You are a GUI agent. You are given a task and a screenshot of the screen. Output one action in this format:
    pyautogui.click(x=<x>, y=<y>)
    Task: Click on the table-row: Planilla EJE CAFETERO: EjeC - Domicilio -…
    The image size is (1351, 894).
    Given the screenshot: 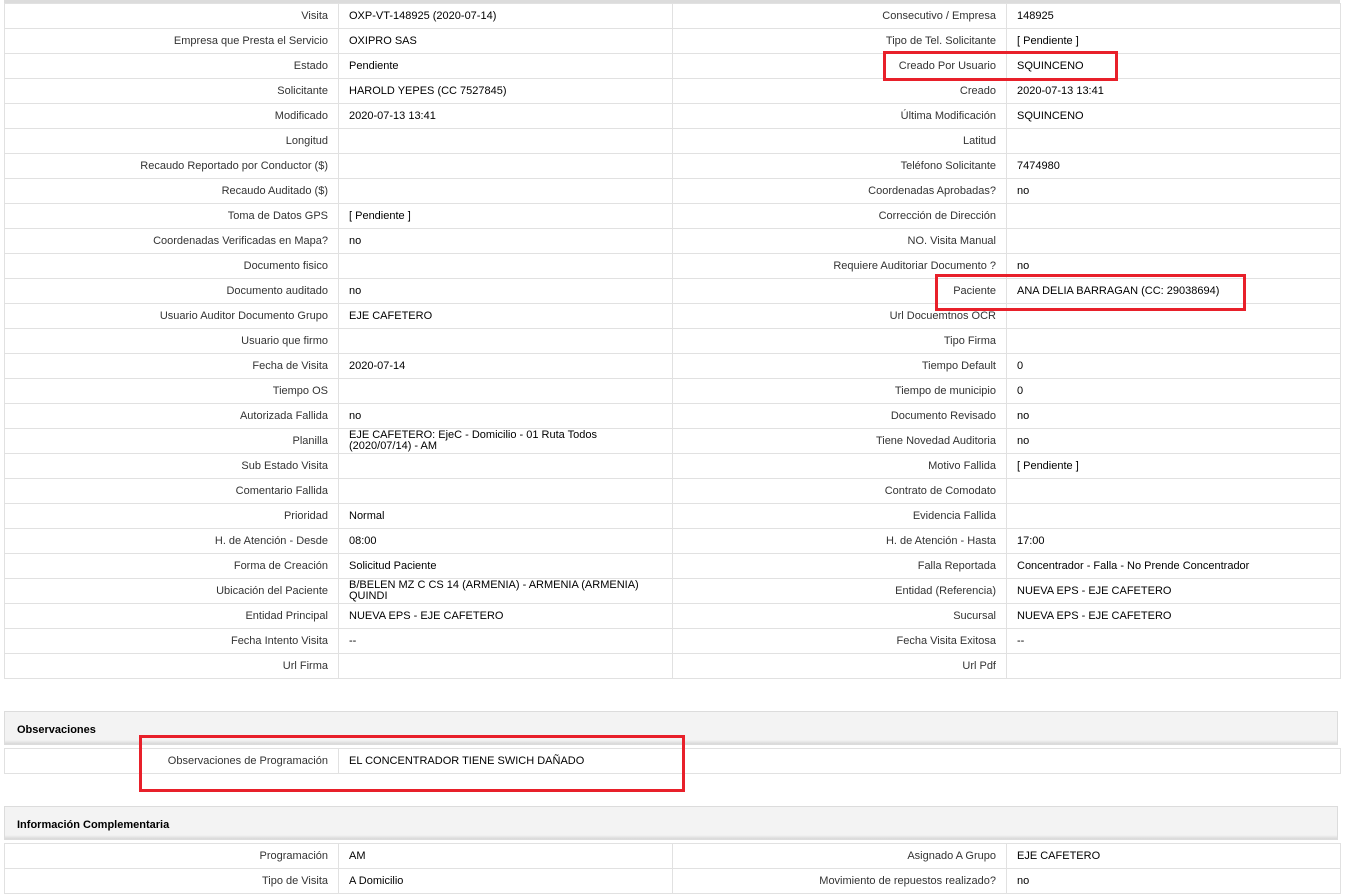 What is the action you would take?
    pyautogui.click(x=672, y=441)
    